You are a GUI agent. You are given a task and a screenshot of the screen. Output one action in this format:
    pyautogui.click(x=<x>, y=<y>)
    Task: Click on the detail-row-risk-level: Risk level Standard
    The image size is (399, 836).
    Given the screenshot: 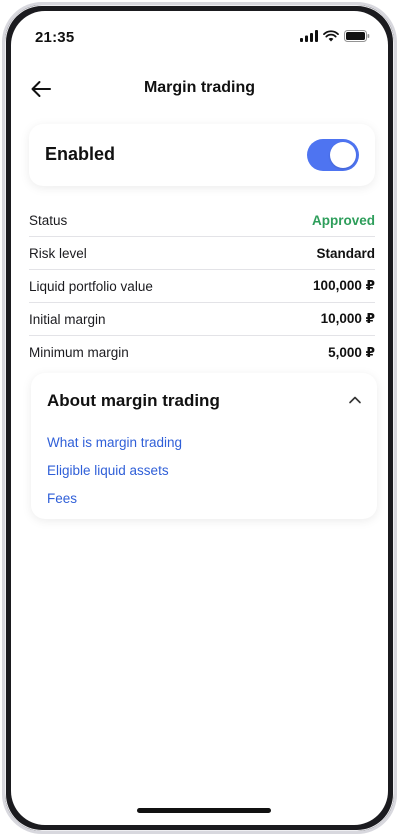 What is the action you would take?
    pyautogui.click(x=202, y=253)
    